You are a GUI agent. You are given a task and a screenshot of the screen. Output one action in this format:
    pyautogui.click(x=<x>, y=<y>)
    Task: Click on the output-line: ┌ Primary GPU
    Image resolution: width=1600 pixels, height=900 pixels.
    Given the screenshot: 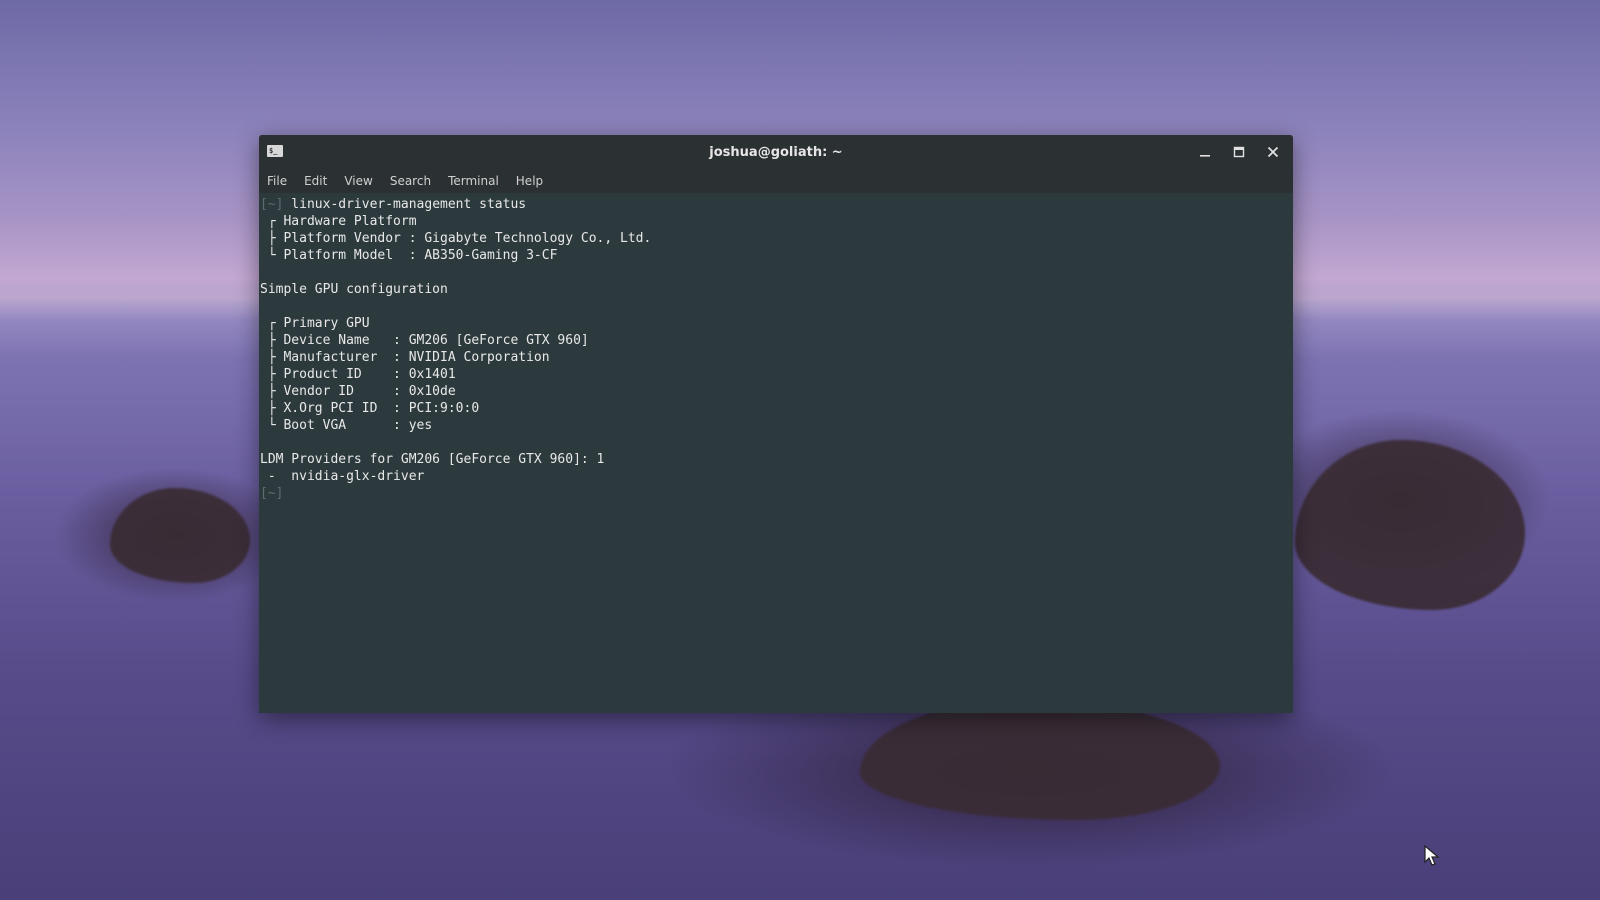 What is the action you would take?
    pyautogui.click(x=315, y=323)
    